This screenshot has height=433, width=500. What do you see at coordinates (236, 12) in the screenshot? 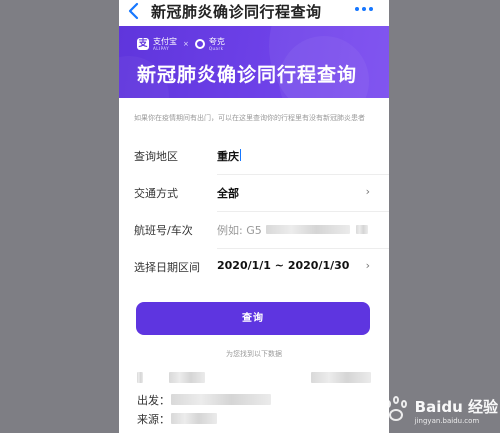
I see `page-title: 新冠肺炎确诊同行程查询` at bounding box center [236, 12].